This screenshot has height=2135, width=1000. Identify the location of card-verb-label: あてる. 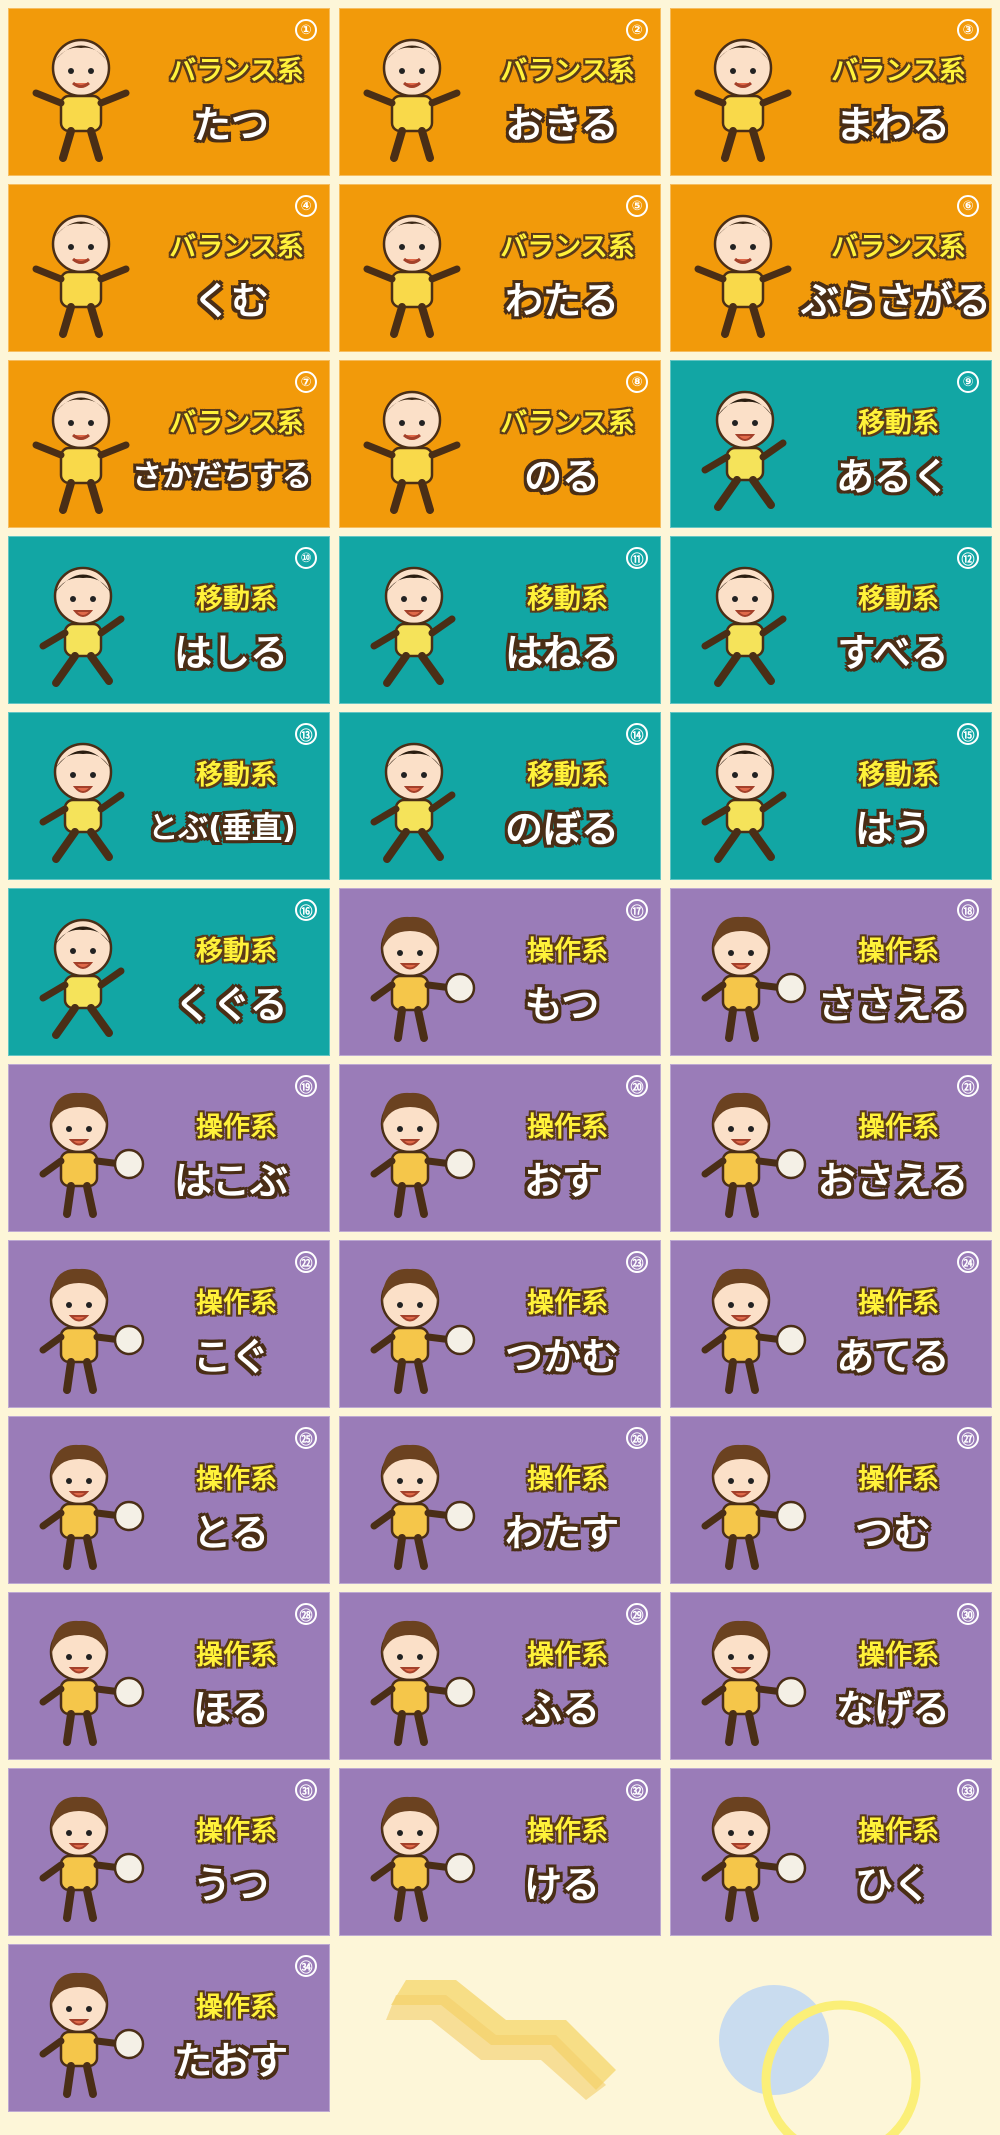
(893, 1357).